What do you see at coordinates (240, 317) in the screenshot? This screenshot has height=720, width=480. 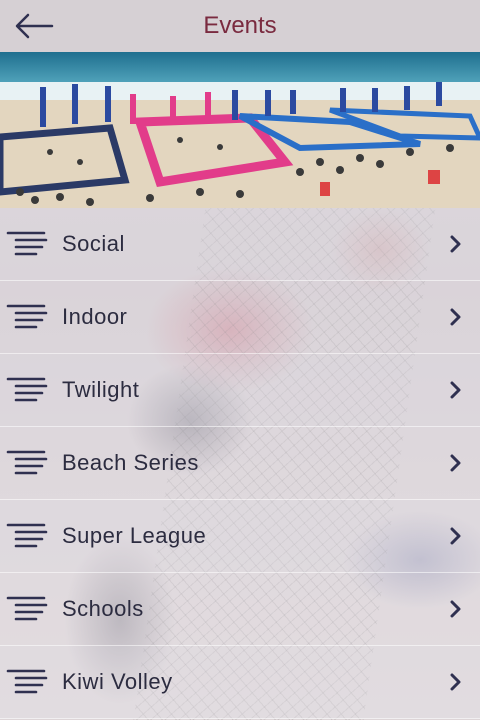 I see `menu-item-indoor: Indoor` at bounding box center [240, 317].